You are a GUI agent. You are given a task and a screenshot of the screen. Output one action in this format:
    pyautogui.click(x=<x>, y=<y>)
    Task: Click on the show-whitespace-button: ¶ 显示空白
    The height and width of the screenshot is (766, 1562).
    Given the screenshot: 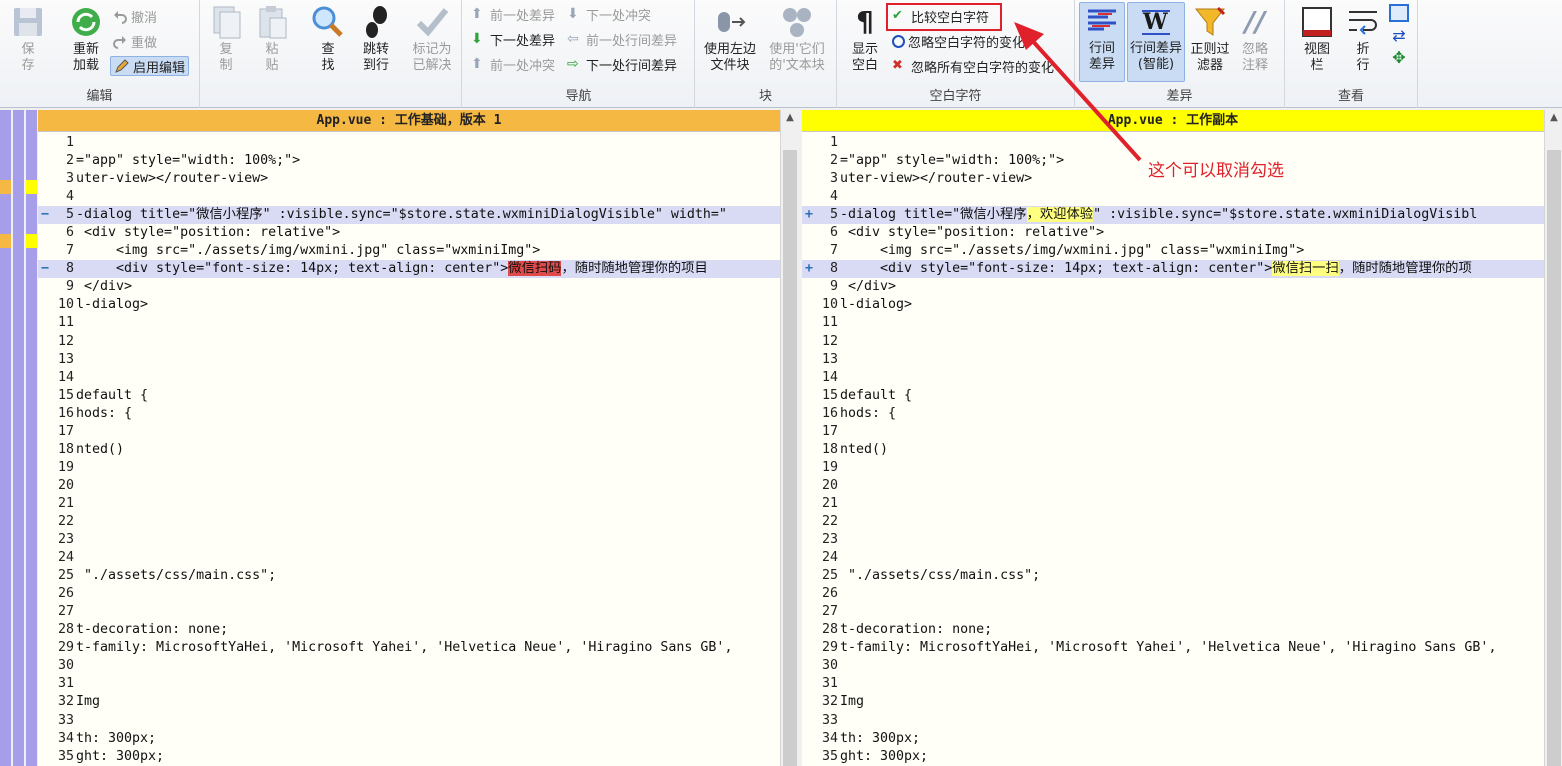 What is the action you would take?
    pyautogui.click(x=865, y=39)
    